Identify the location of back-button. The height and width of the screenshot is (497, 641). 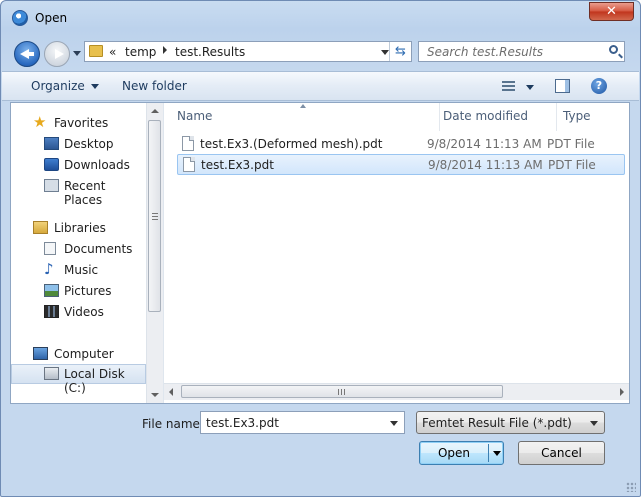
(27, 54).